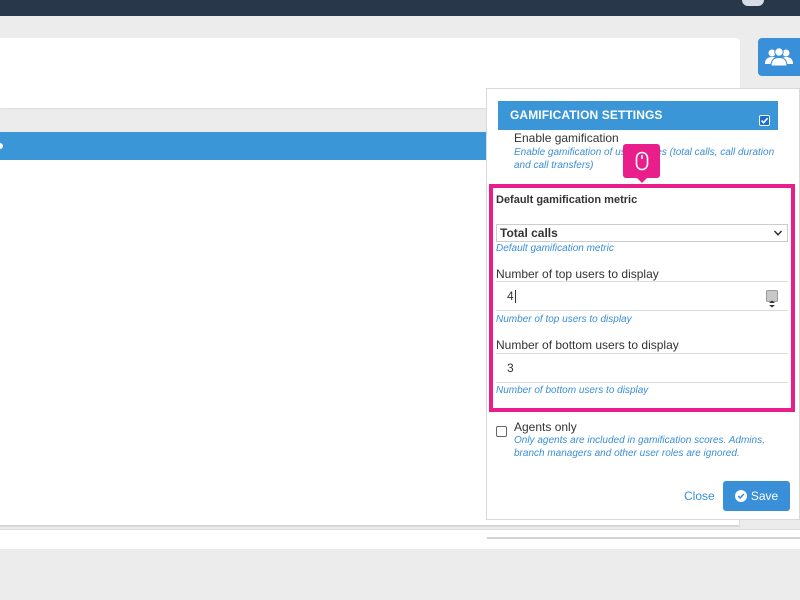 The width and height of the screenshot is (800, 600). Describe the element at coordinates (586, 115) in the screenshot. I see `settings-header-title: GAMIFICATION SETTINGS` at that location.